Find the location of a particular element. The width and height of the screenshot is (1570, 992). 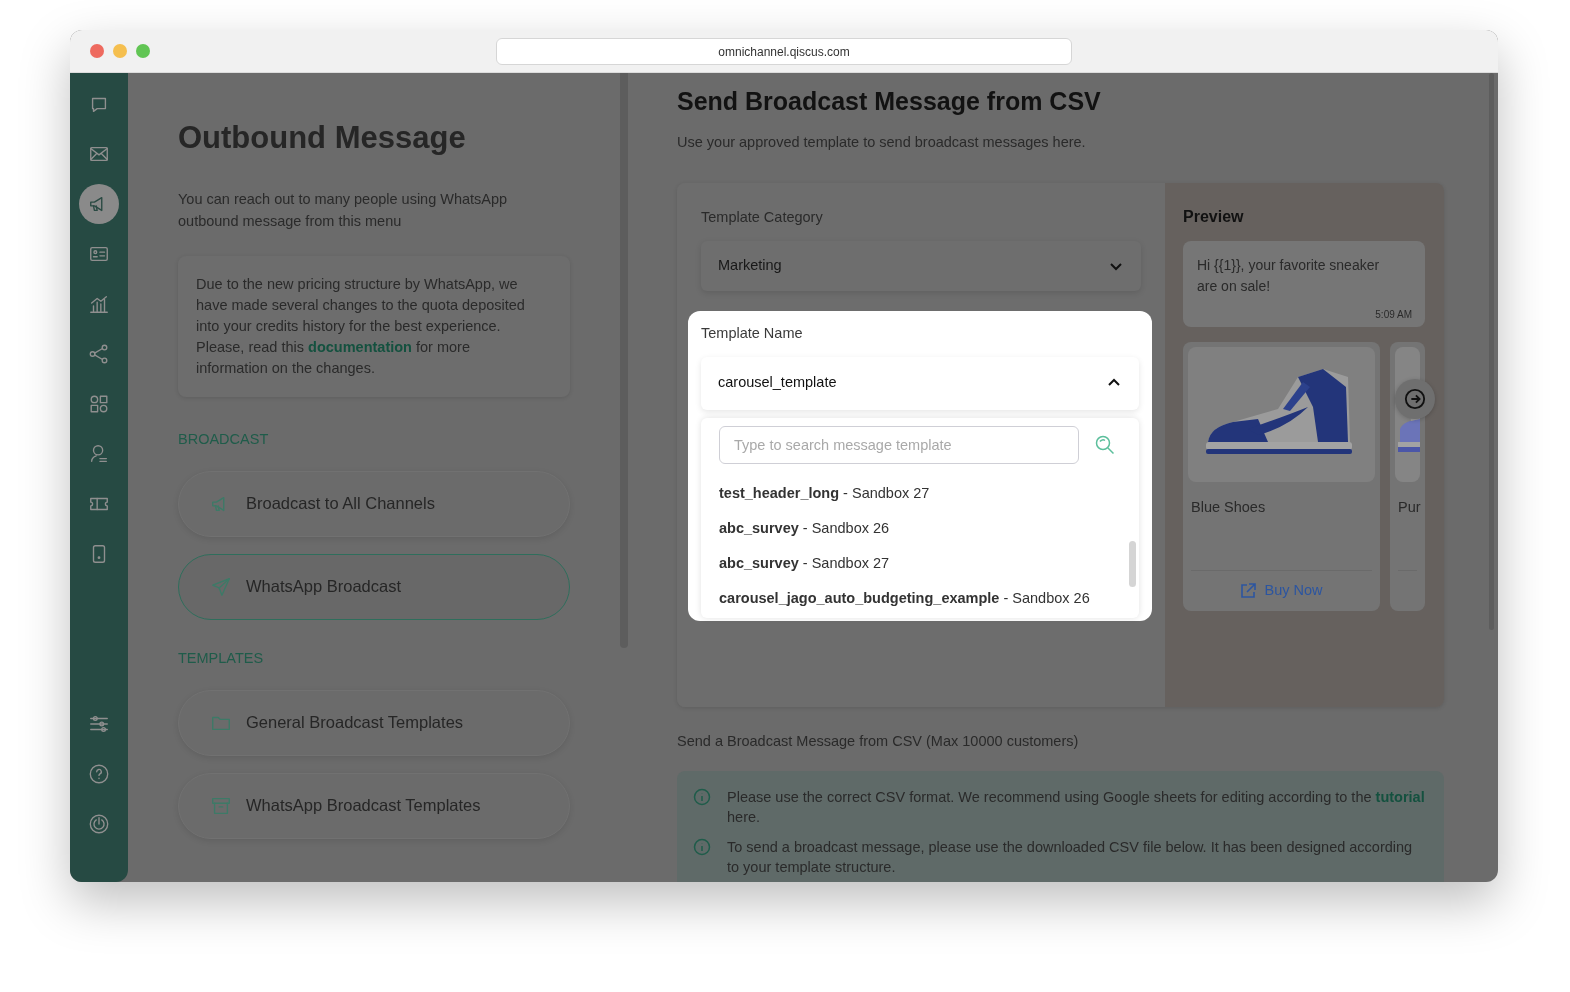

dropdown-value: carousel_template is located at coordinates (777, 383).